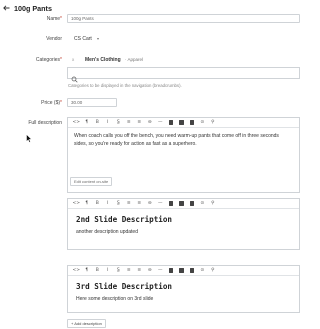 This screenshot has width=320, height=329. What do you see at coordinates (8, 8) in the screenshot?
I see `arrow-left-icon` at bounding box center [8, 8].